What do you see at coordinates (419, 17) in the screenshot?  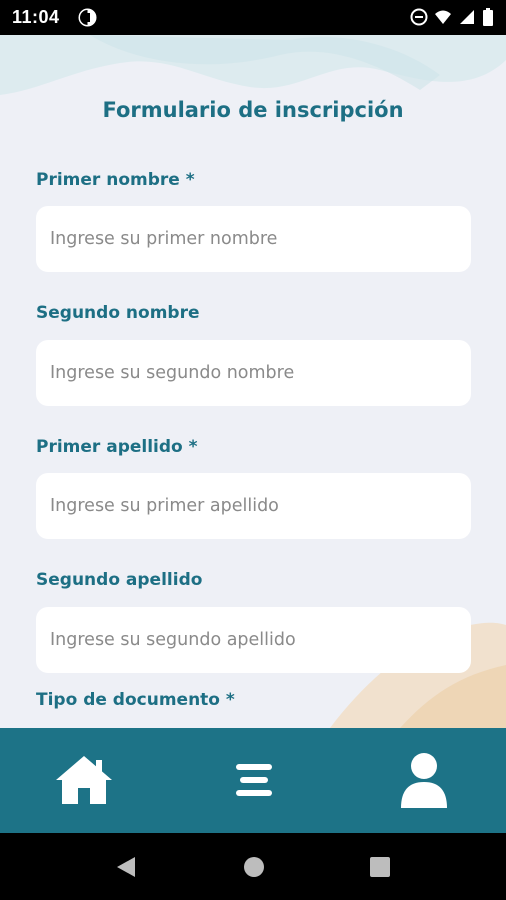 I see `do-not-disturb-icon` at bounding box center [419, 17].